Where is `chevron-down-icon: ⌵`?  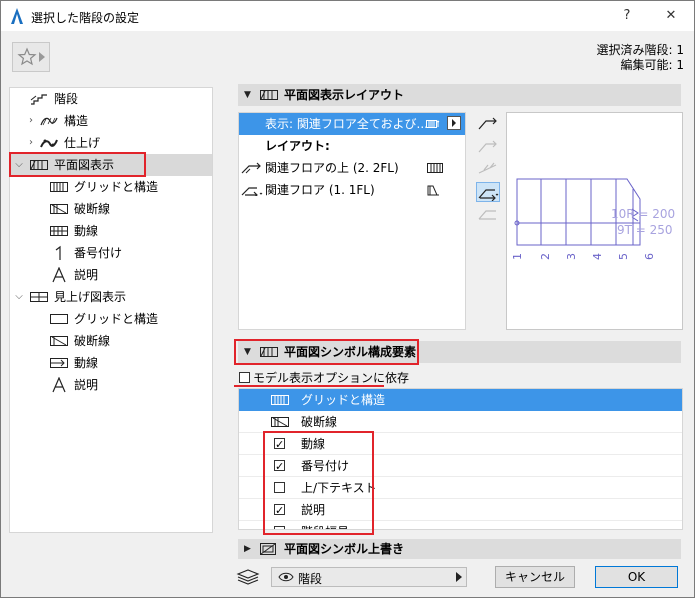 chevron-down-icon: ⌵ is located at coordinates (19, 297).